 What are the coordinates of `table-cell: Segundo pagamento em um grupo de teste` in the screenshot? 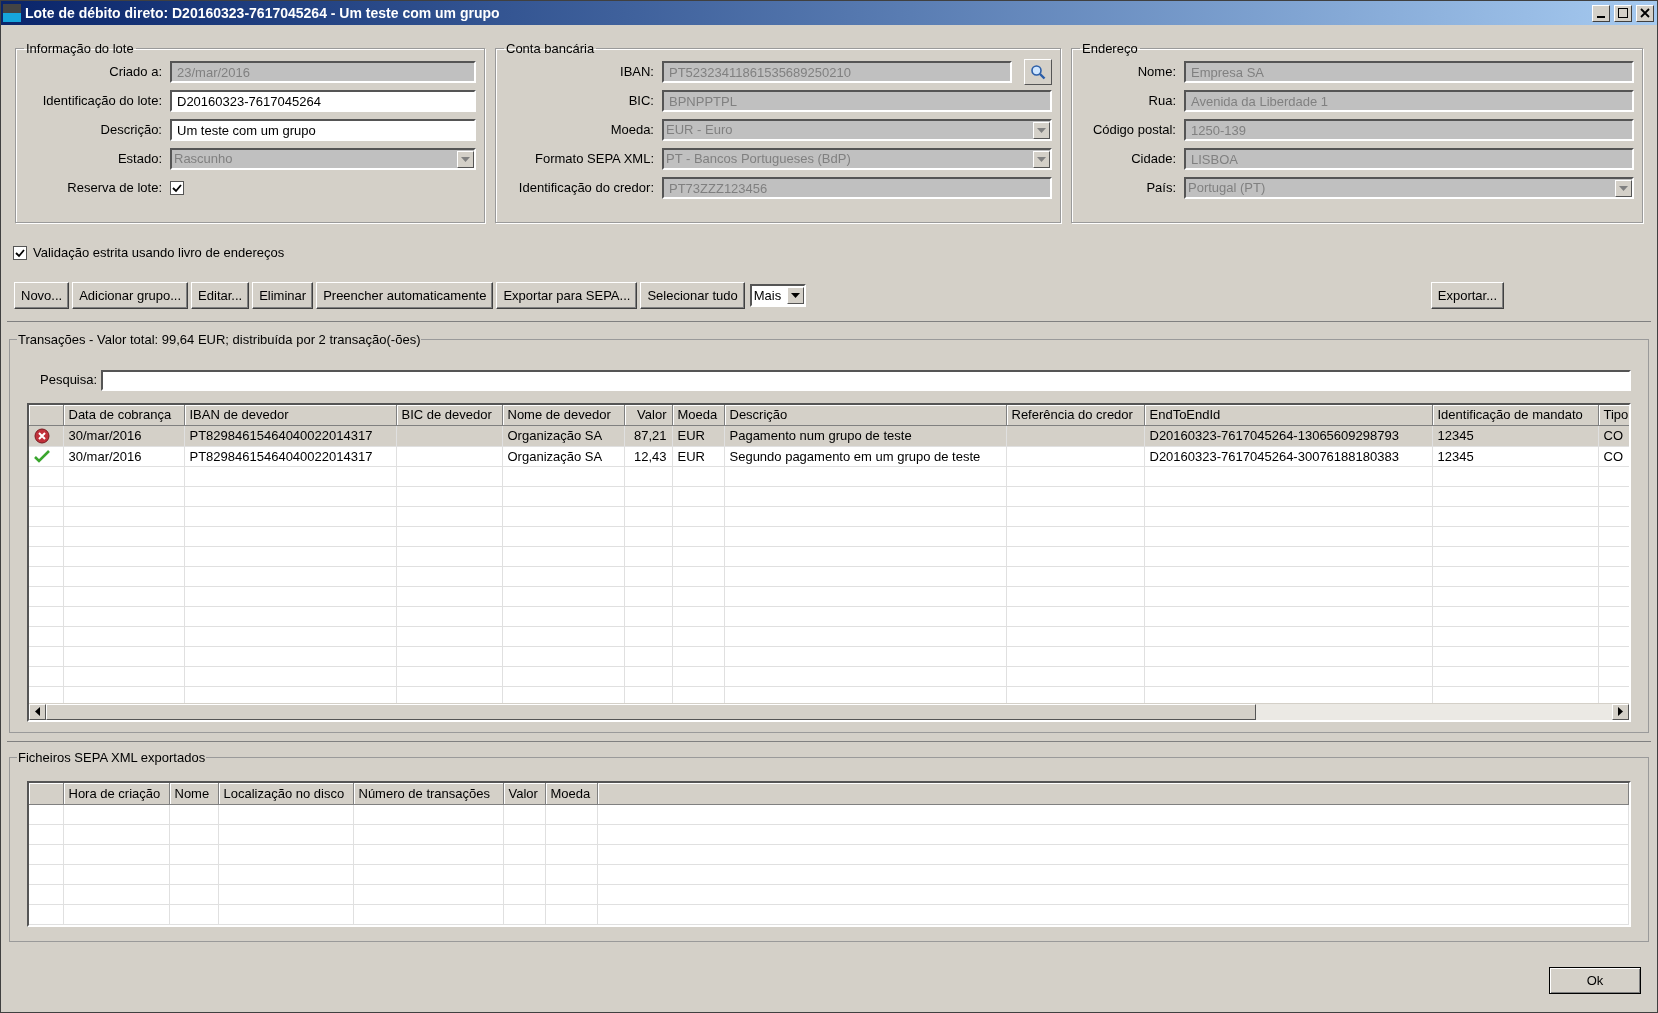 It's located at (865, 456).